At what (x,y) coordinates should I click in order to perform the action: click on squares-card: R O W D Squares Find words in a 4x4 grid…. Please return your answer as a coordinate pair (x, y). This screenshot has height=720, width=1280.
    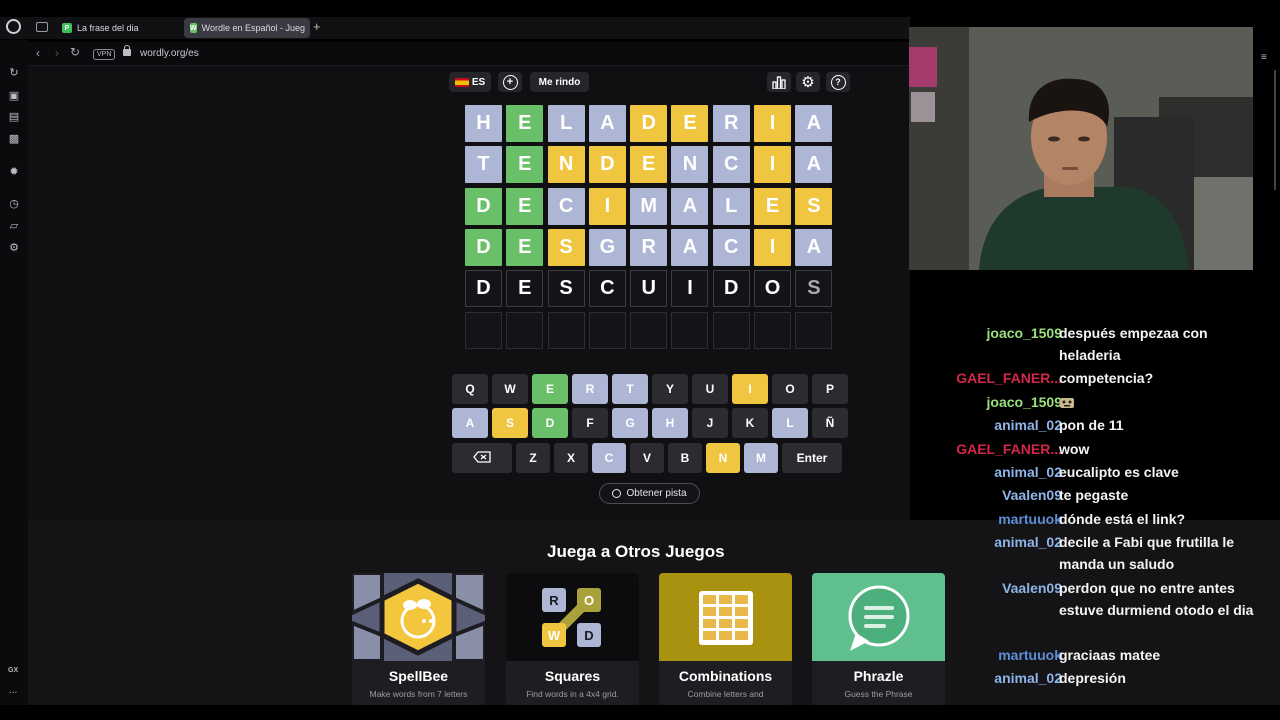
    Looking at the image, I should click on (572, 639).